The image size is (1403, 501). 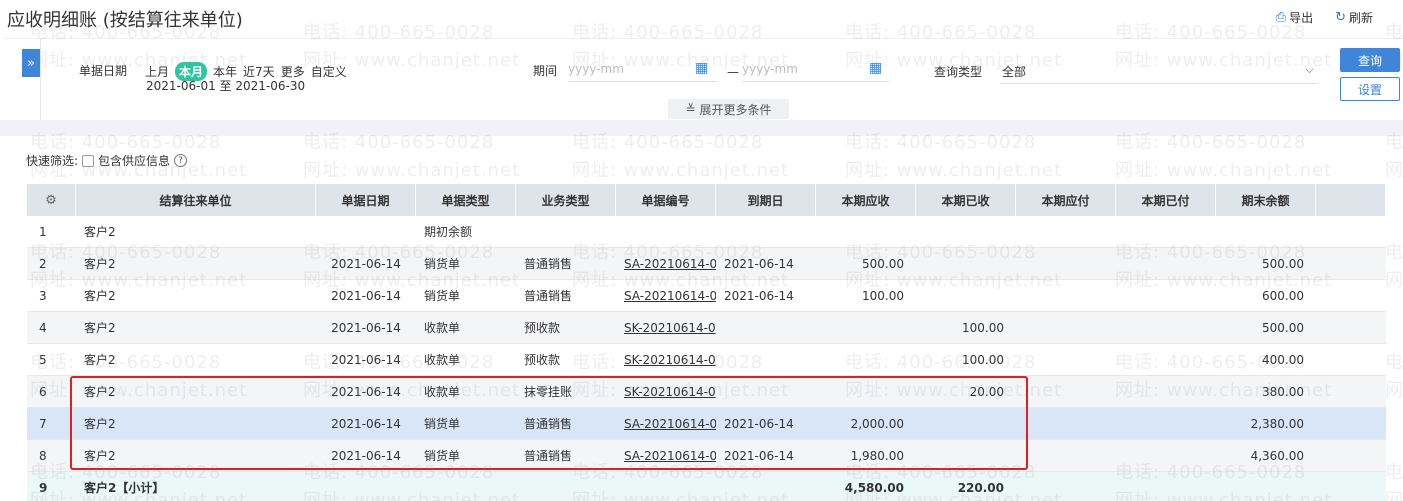 I want to click on column-header: 单据编号, so click(x=666, y=200).